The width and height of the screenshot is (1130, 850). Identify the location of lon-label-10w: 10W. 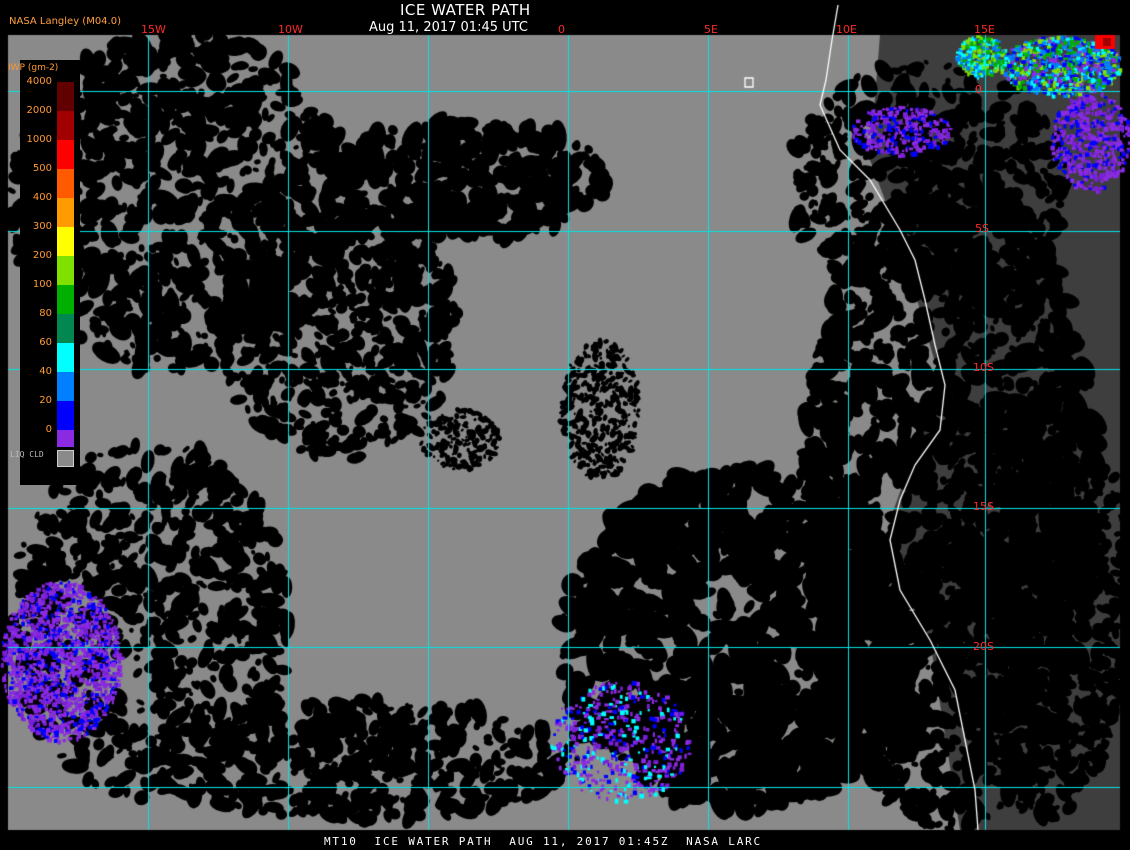
(290, 29).